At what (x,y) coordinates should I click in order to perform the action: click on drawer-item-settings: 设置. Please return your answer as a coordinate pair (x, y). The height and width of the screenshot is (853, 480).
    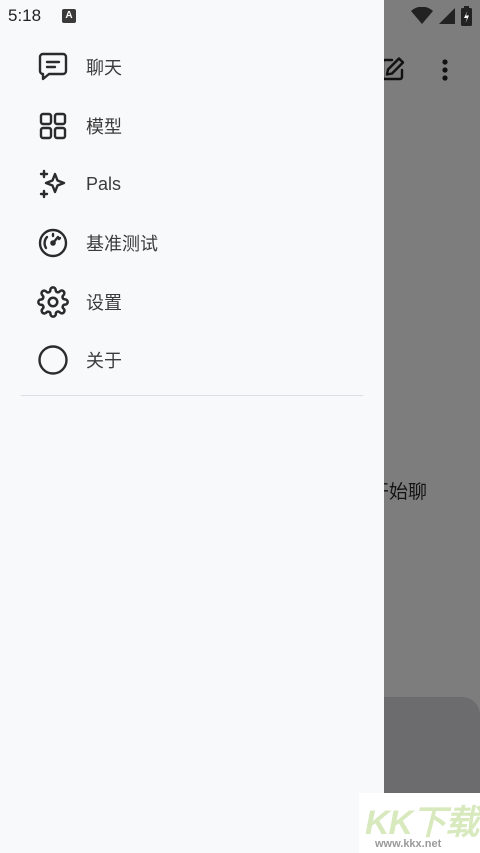
    Looking at the image, I should click on (192, 301).